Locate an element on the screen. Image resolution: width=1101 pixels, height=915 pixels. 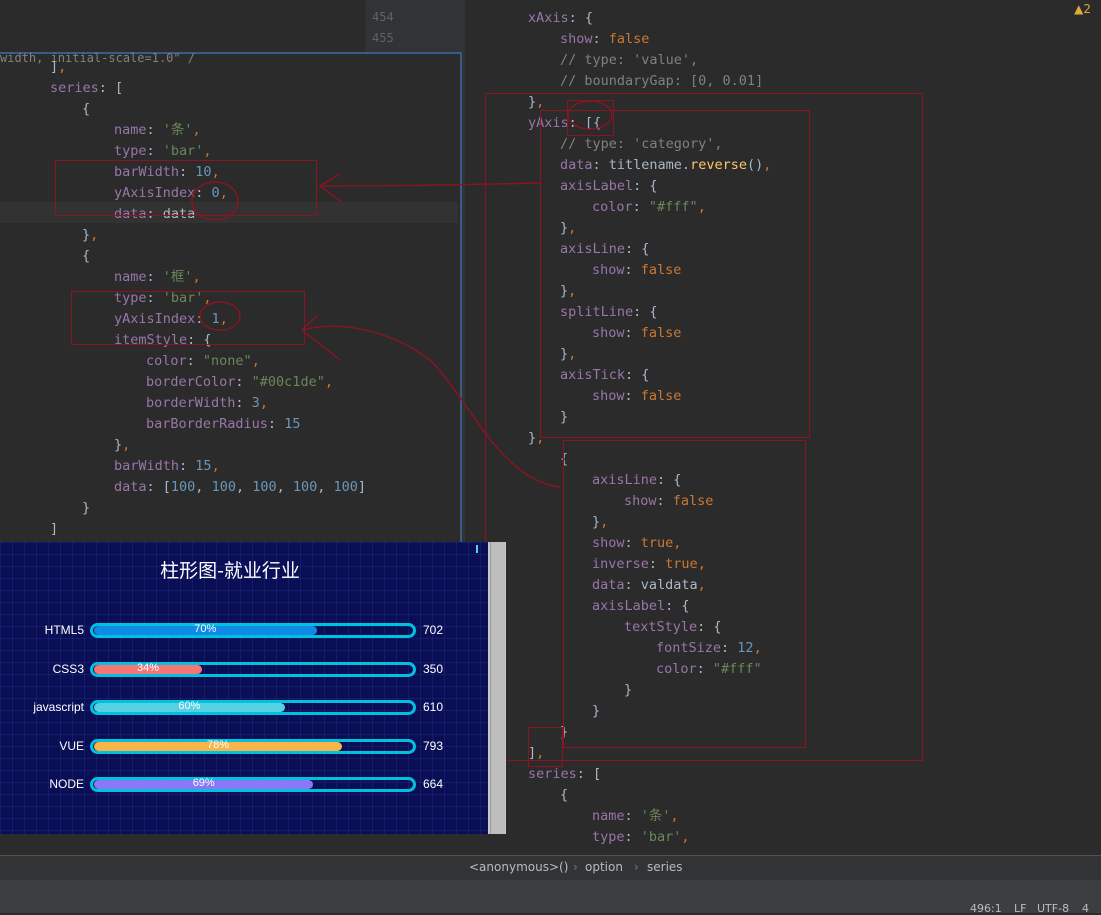
bar-value-label: 78% is located at coordinates (218, 744).